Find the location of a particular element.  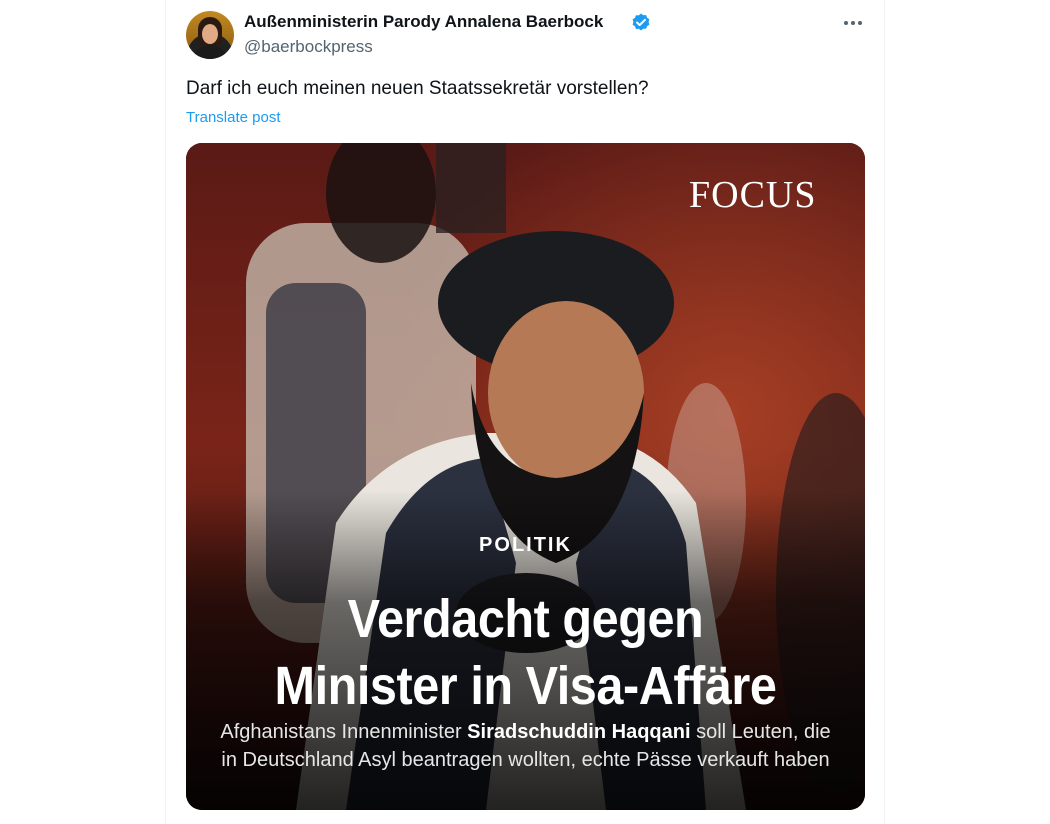

avatar-face is located at coordinates (210, 34).